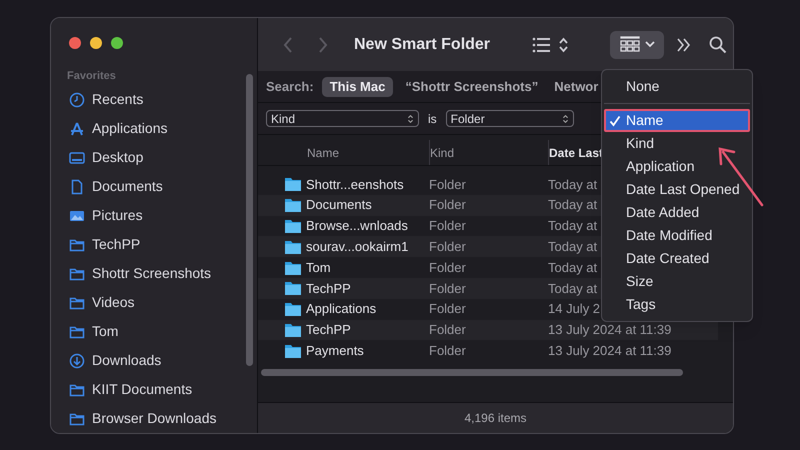  I want to click on clock-icon, so click(77, 100).